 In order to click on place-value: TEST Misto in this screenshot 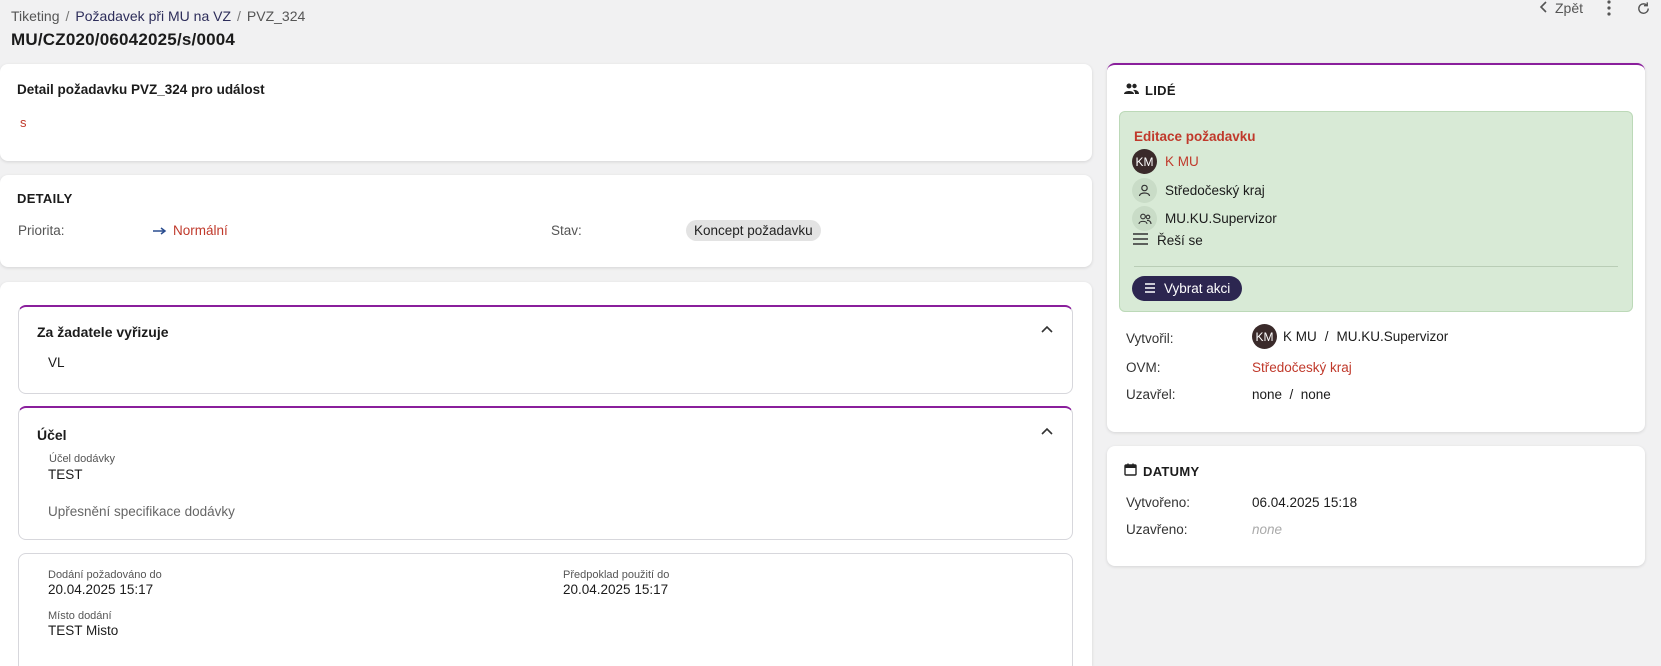, I will do `click(83, 630)`.